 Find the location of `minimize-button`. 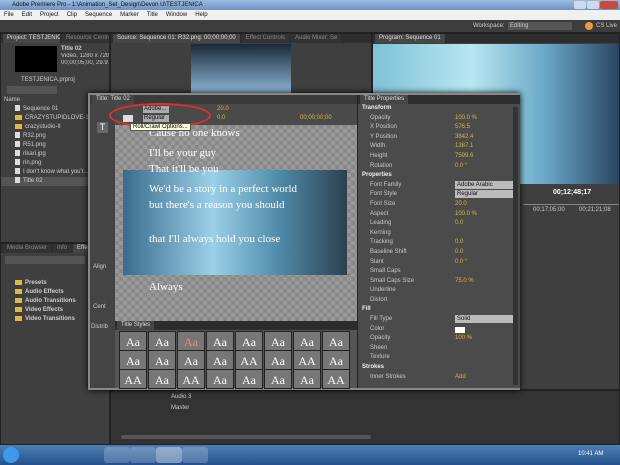

minimize-button is located at coordinates (580, 5).